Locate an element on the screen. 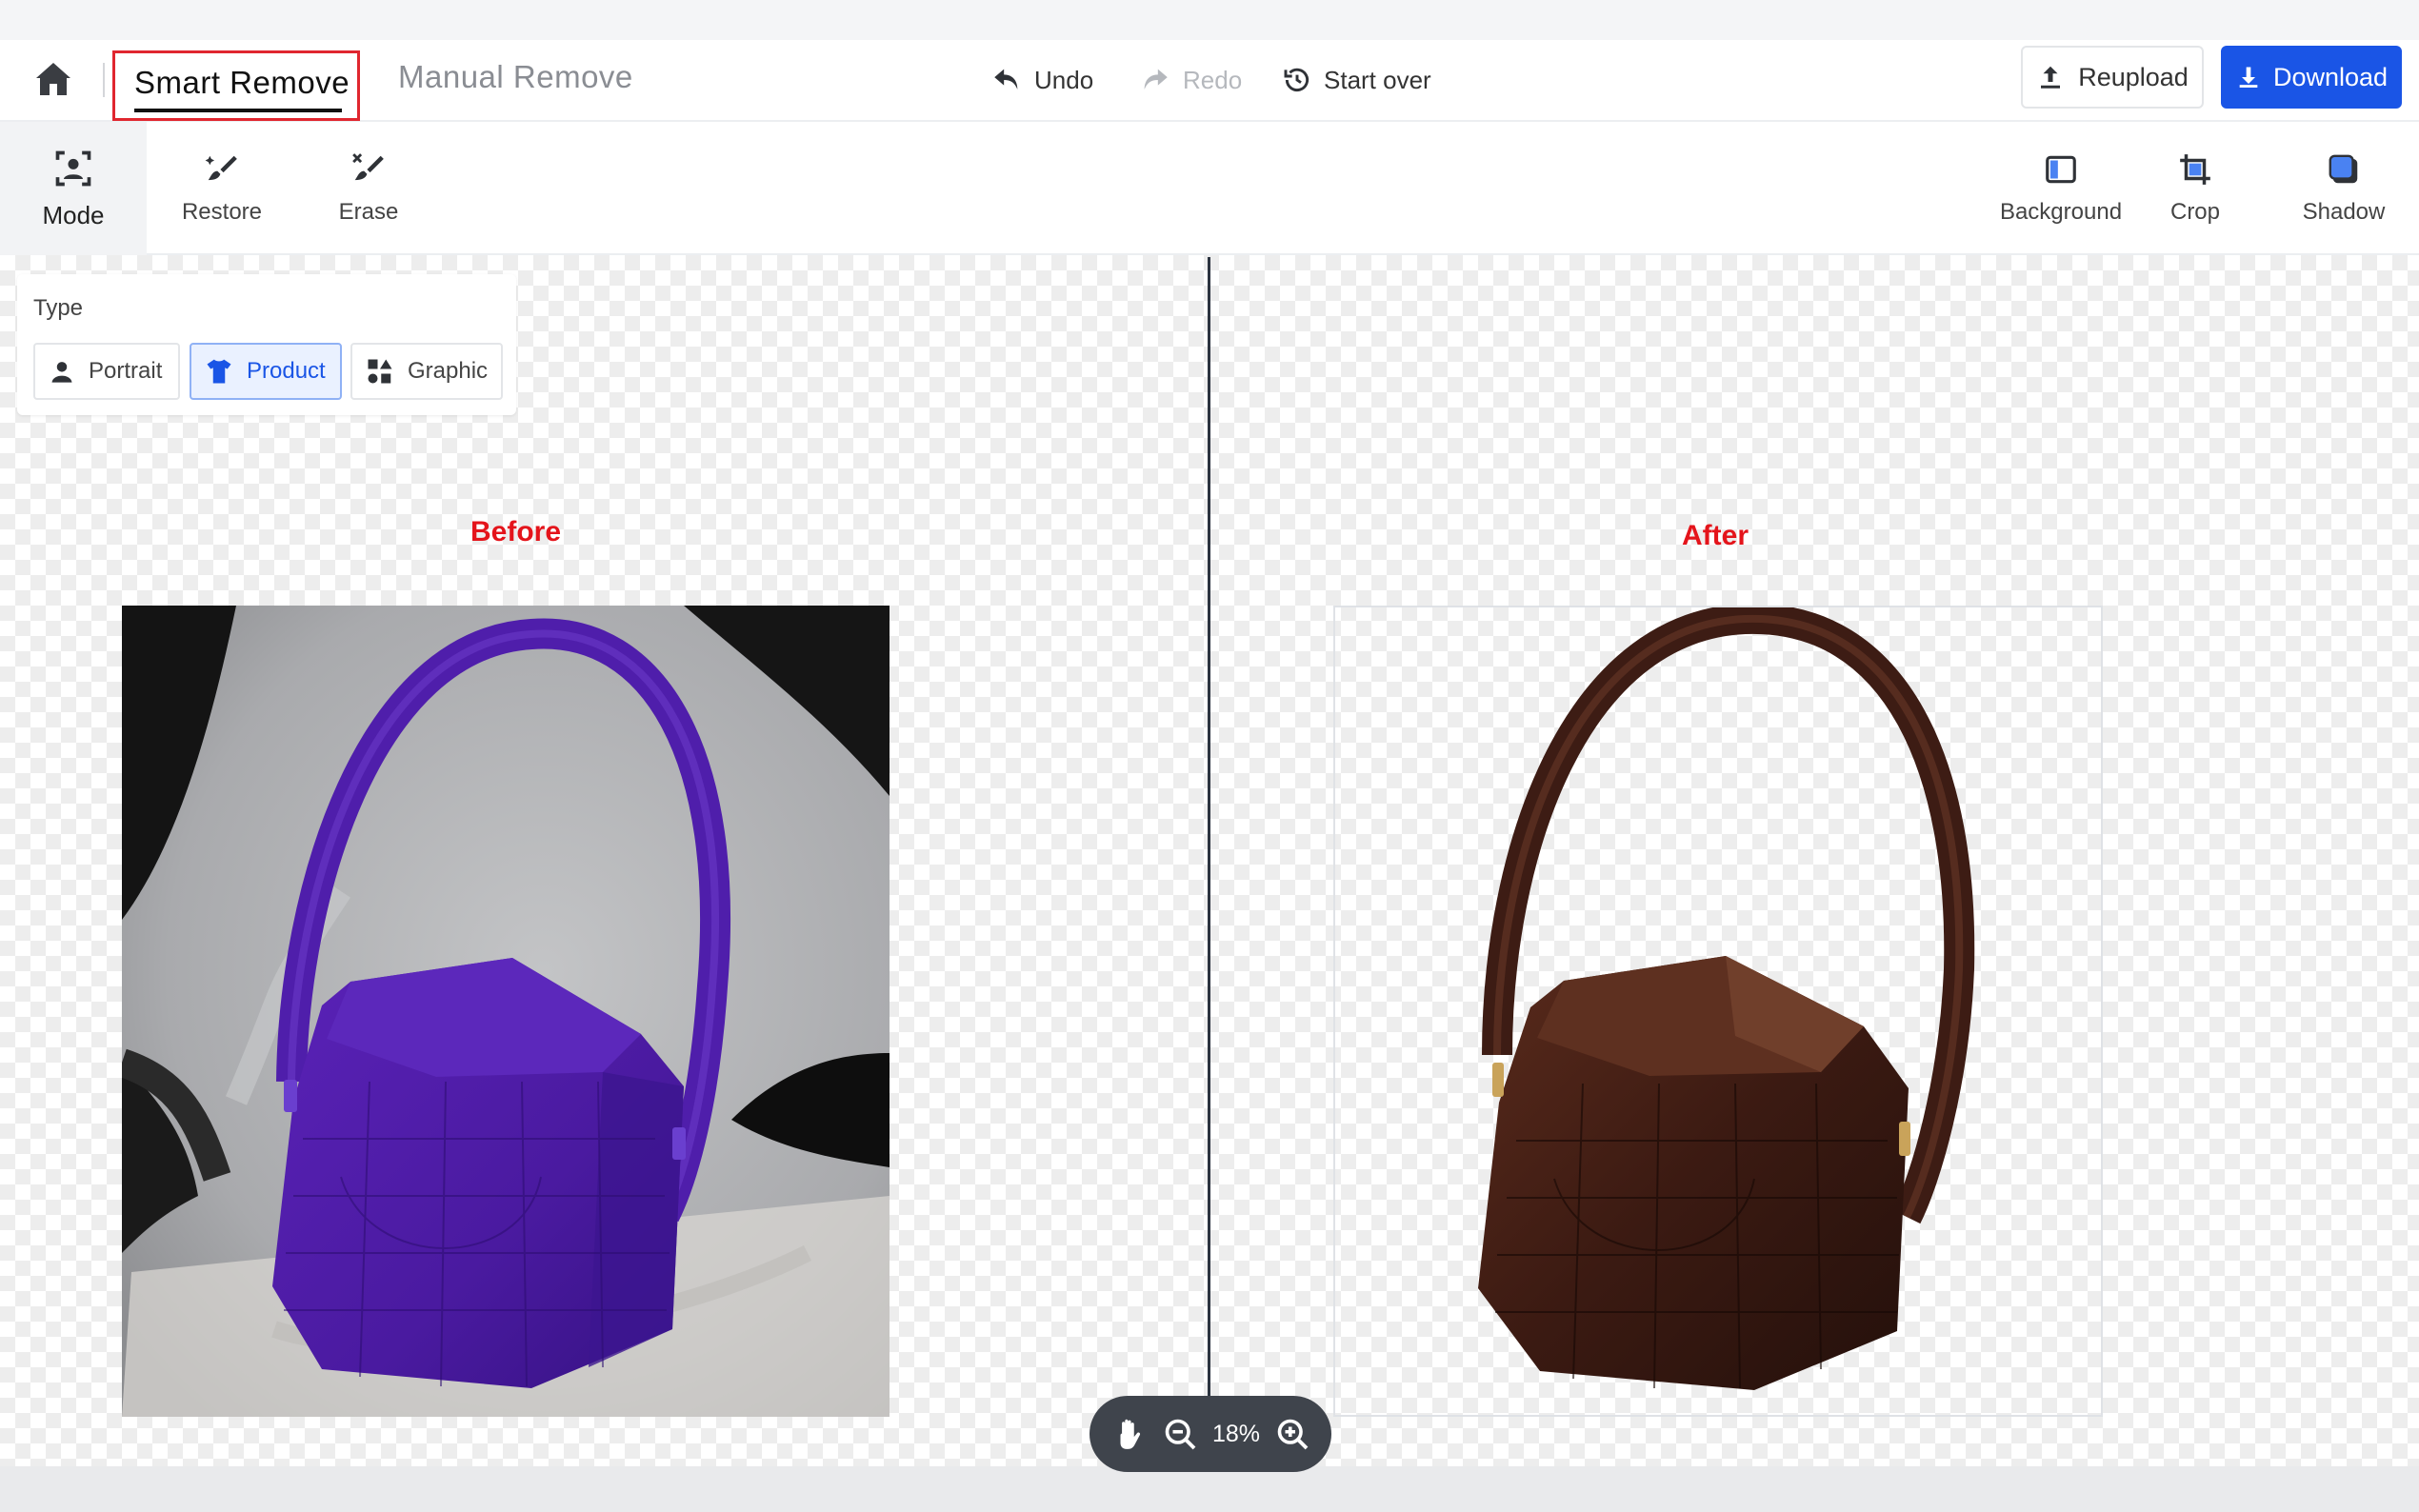 This screenshot has width=2419, height=1512. tshirt-icon is located at coordinates (219, 371).